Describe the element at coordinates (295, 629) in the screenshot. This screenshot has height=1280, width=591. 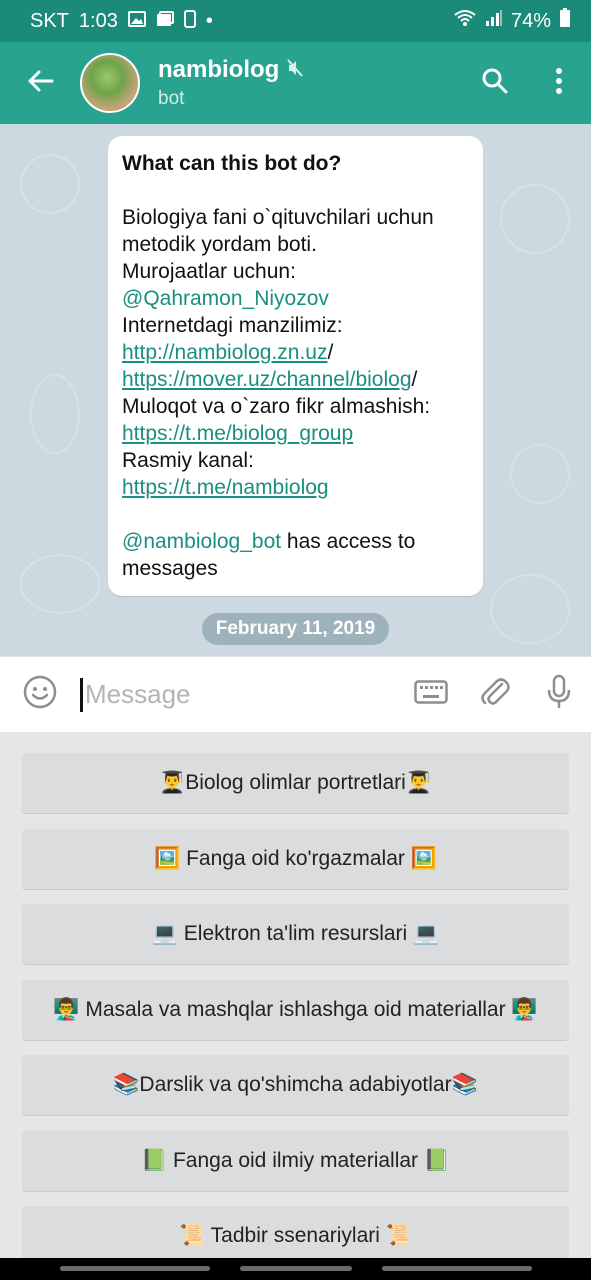
I see `date-chip: February 11, 2019` at that location.